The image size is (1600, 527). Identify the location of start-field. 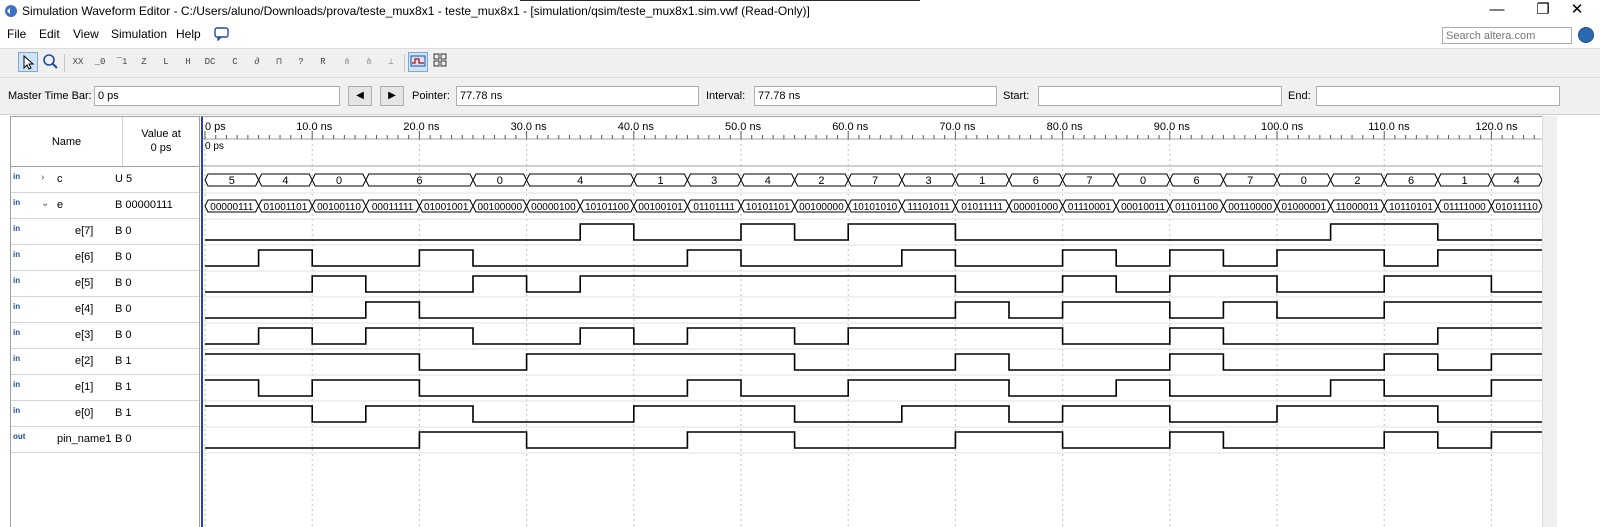
(1160, 96).